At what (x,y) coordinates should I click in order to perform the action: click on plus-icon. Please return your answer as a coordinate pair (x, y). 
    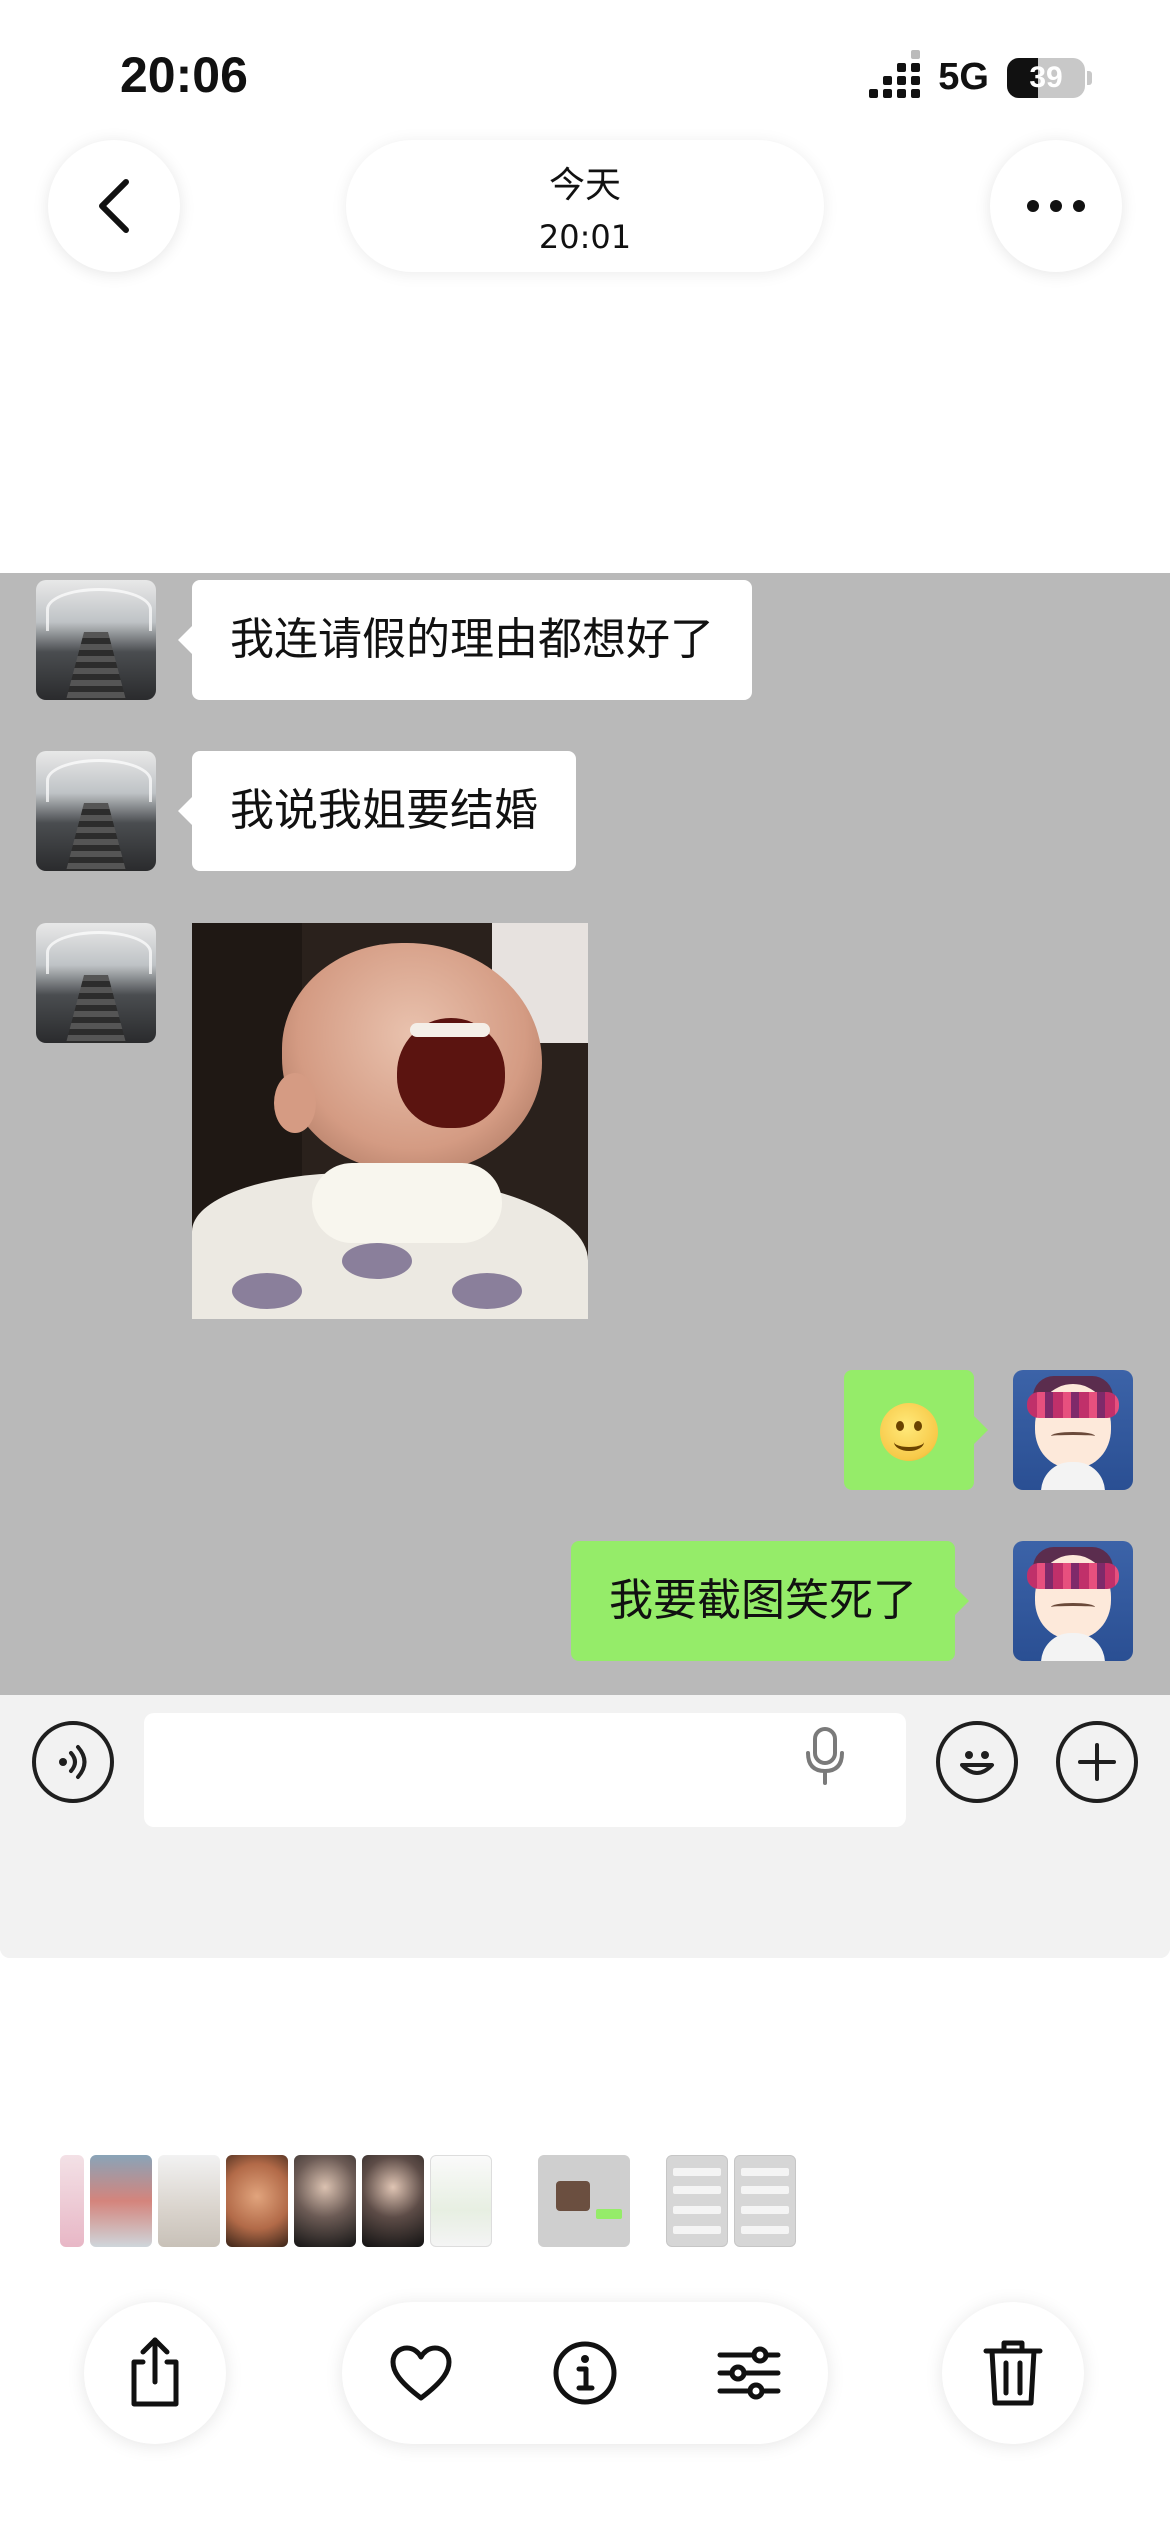
    Looking at the image, I should click on (1097, 1762).